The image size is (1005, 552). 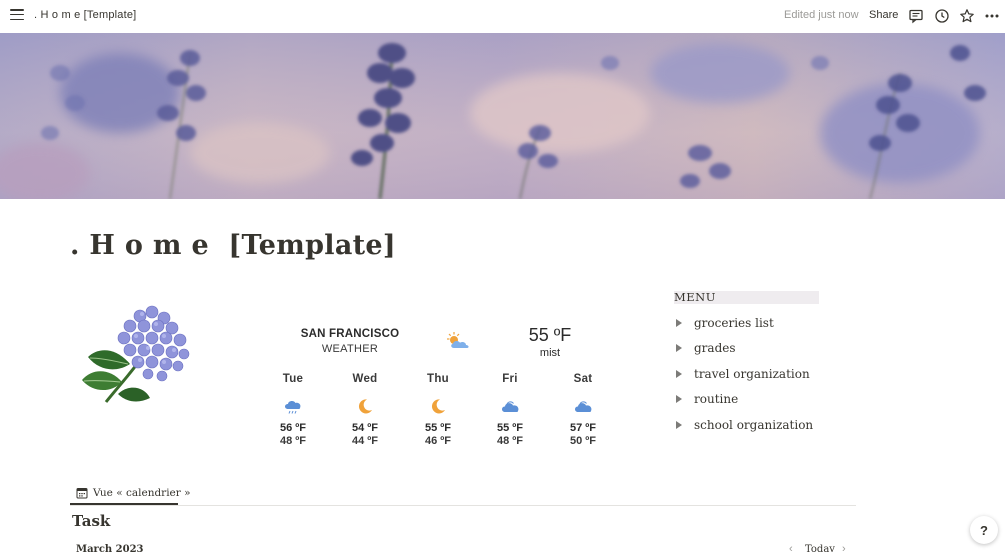 I want to click on calendar-icon, so click(x=82, y=493).